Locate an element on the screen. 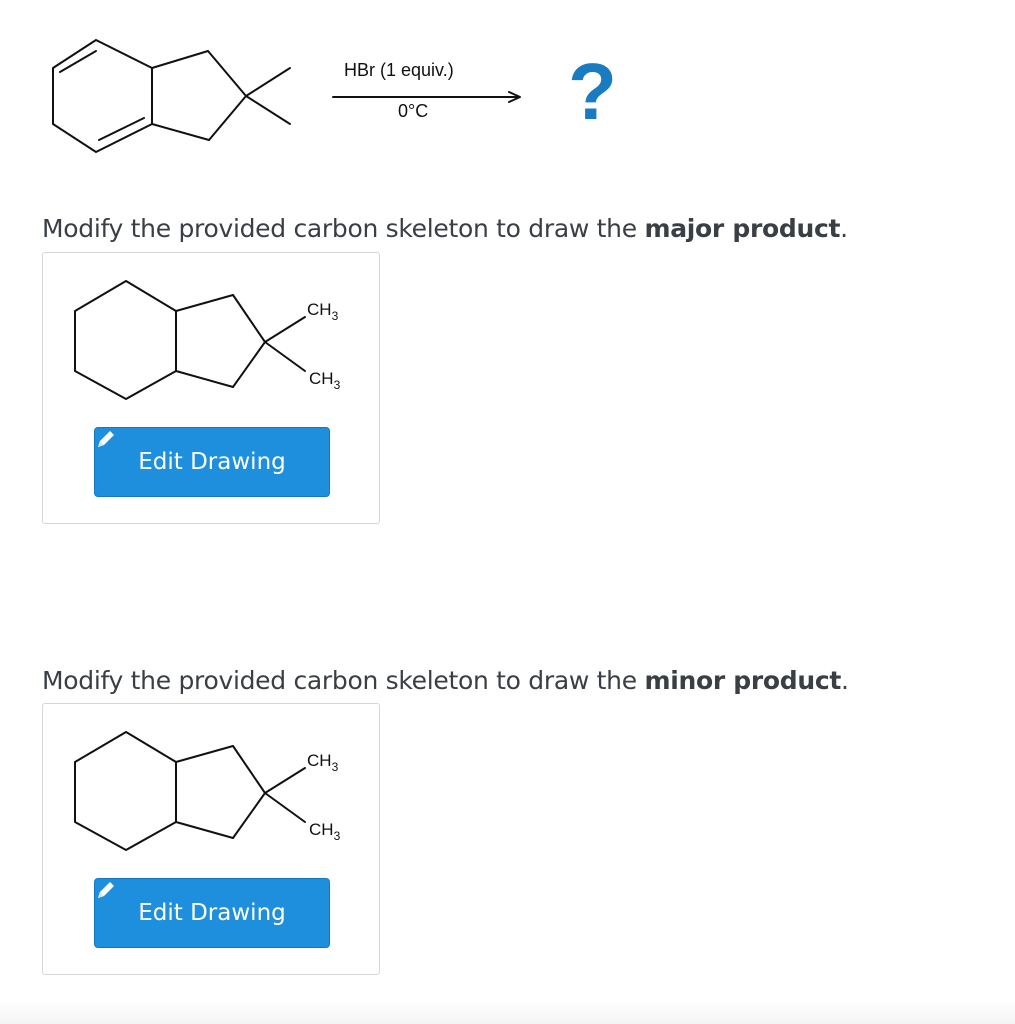 This screenshot has height=1024, width=1015. minor-product-drawing-panel: CH3 CH3 Edit Drawing is located at coordinates (211, 839).